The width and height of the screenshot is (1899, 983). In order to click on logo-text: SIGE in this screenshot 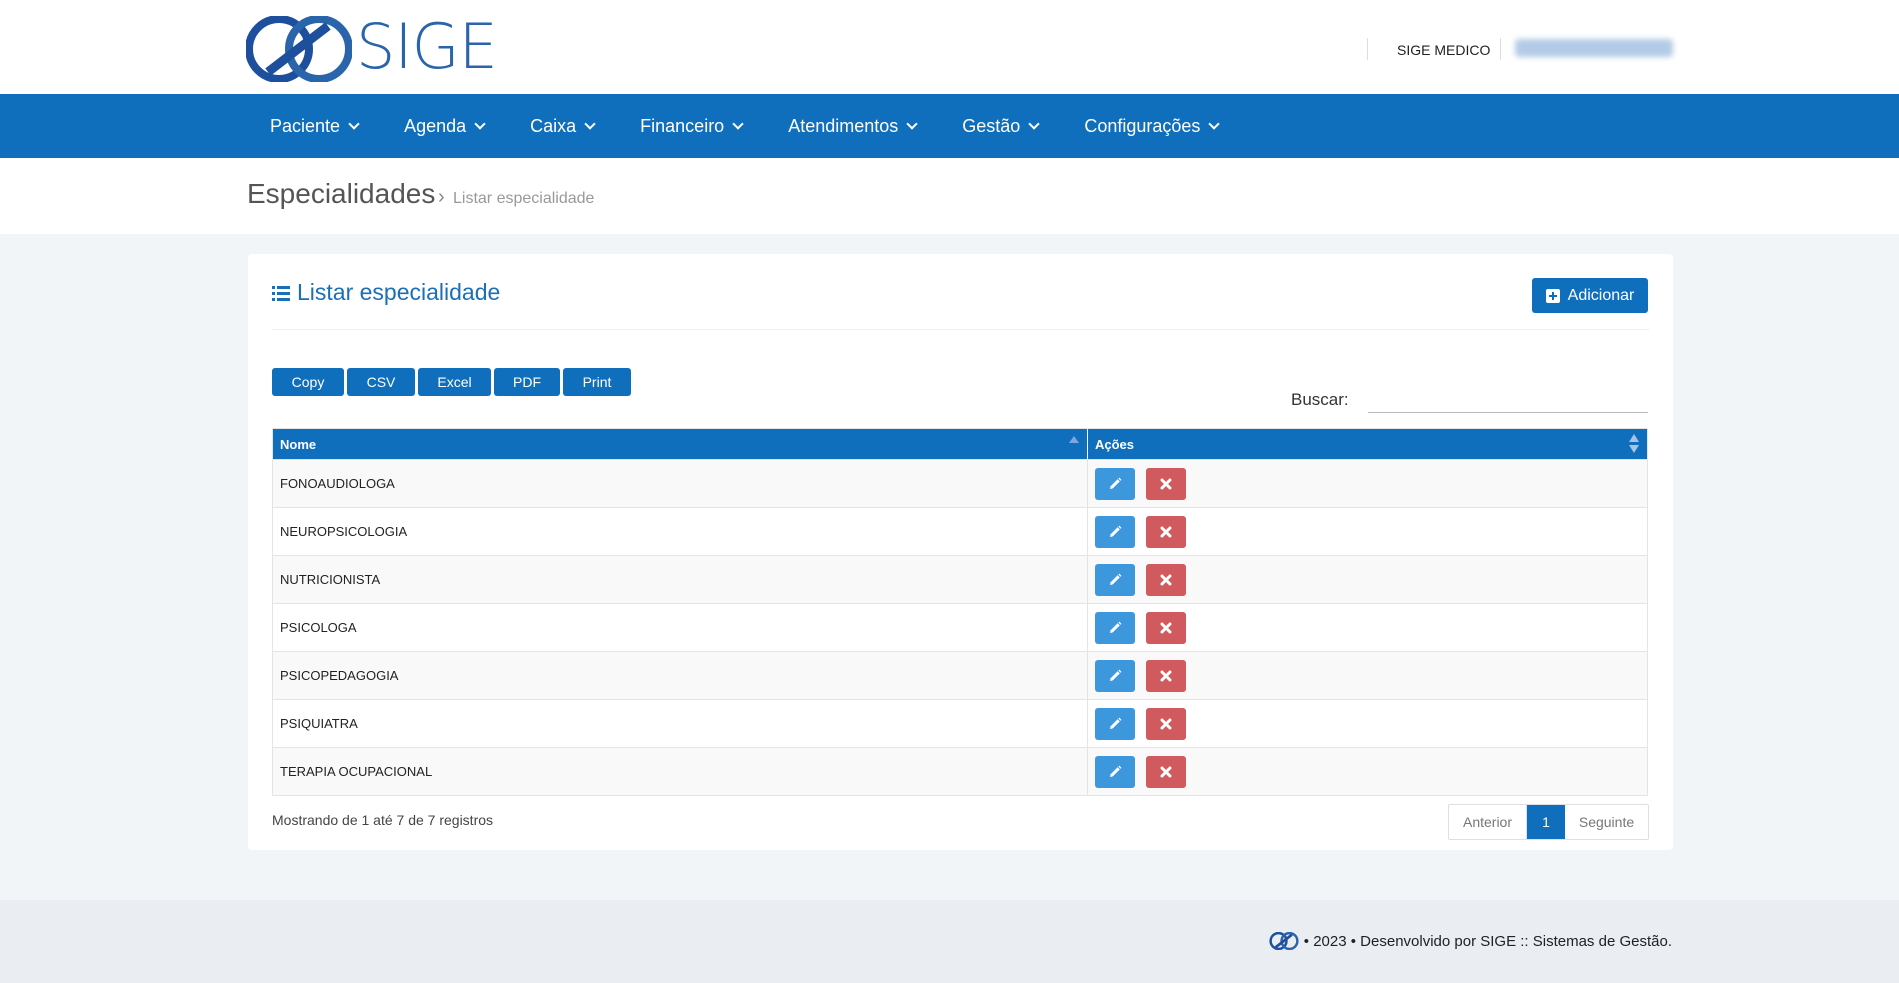, I will do `click(427, 46)`.